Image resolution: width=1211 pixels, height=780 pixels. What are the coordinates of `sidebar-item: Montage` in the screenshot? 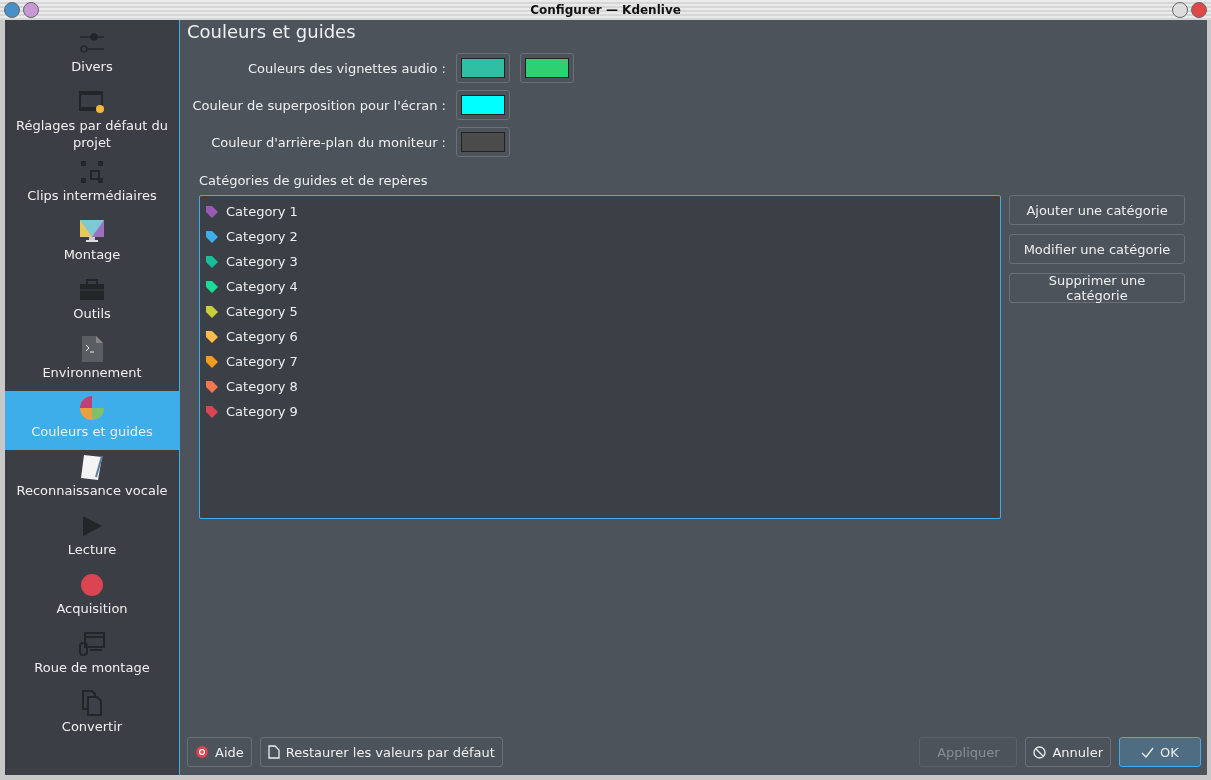 It's located at (92, 243).